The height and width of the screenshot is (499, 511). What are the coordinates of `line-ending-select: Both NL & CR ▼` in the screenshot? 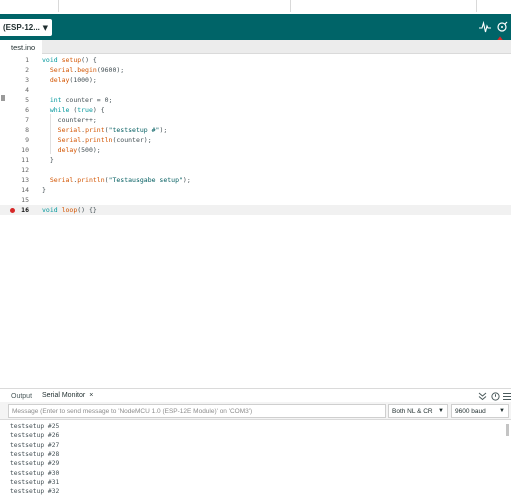 It's located at (418, 411).